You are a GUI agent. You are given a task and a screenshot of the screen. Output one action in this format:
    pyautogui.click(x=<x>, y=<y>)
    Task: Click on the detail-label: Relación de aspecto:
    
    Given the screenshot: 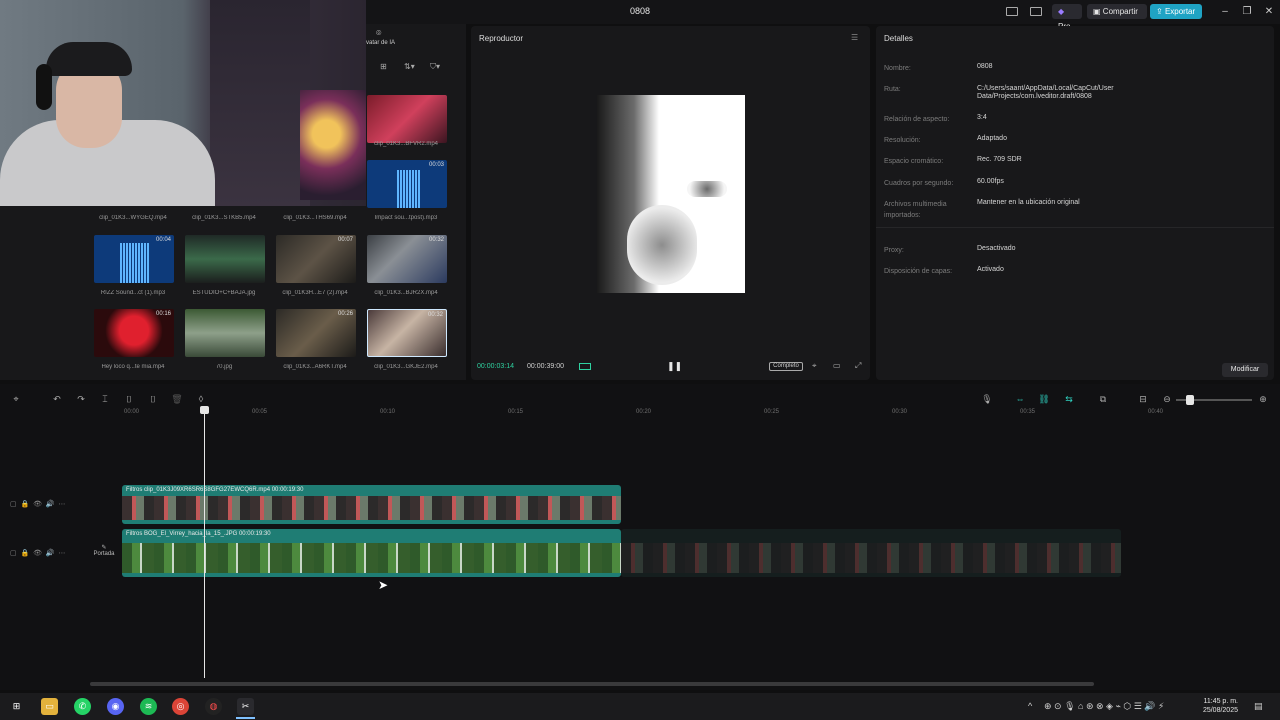 What is the action you would take?
    pyautogui.click(x=917, y=119)
    